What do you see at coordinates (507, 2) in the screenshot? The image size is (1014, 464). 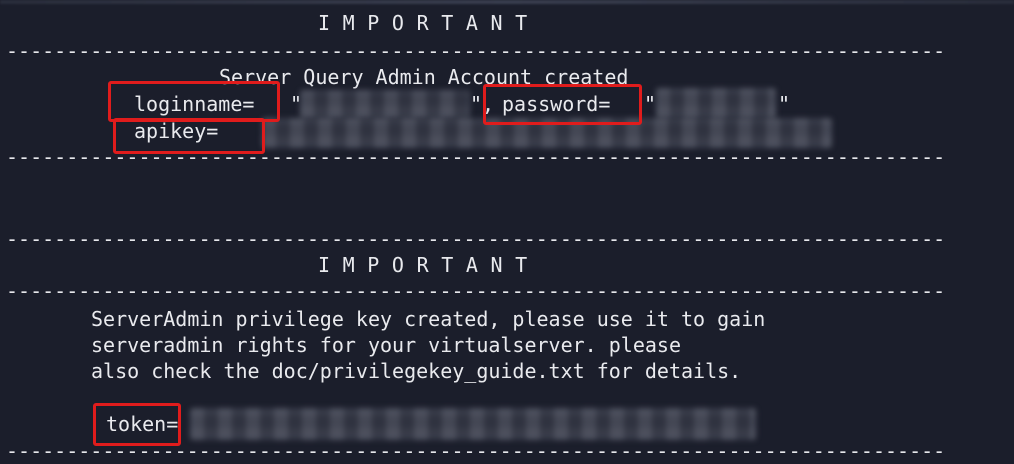 I see `top-edge-artifact` at bounding box center [507, 2].